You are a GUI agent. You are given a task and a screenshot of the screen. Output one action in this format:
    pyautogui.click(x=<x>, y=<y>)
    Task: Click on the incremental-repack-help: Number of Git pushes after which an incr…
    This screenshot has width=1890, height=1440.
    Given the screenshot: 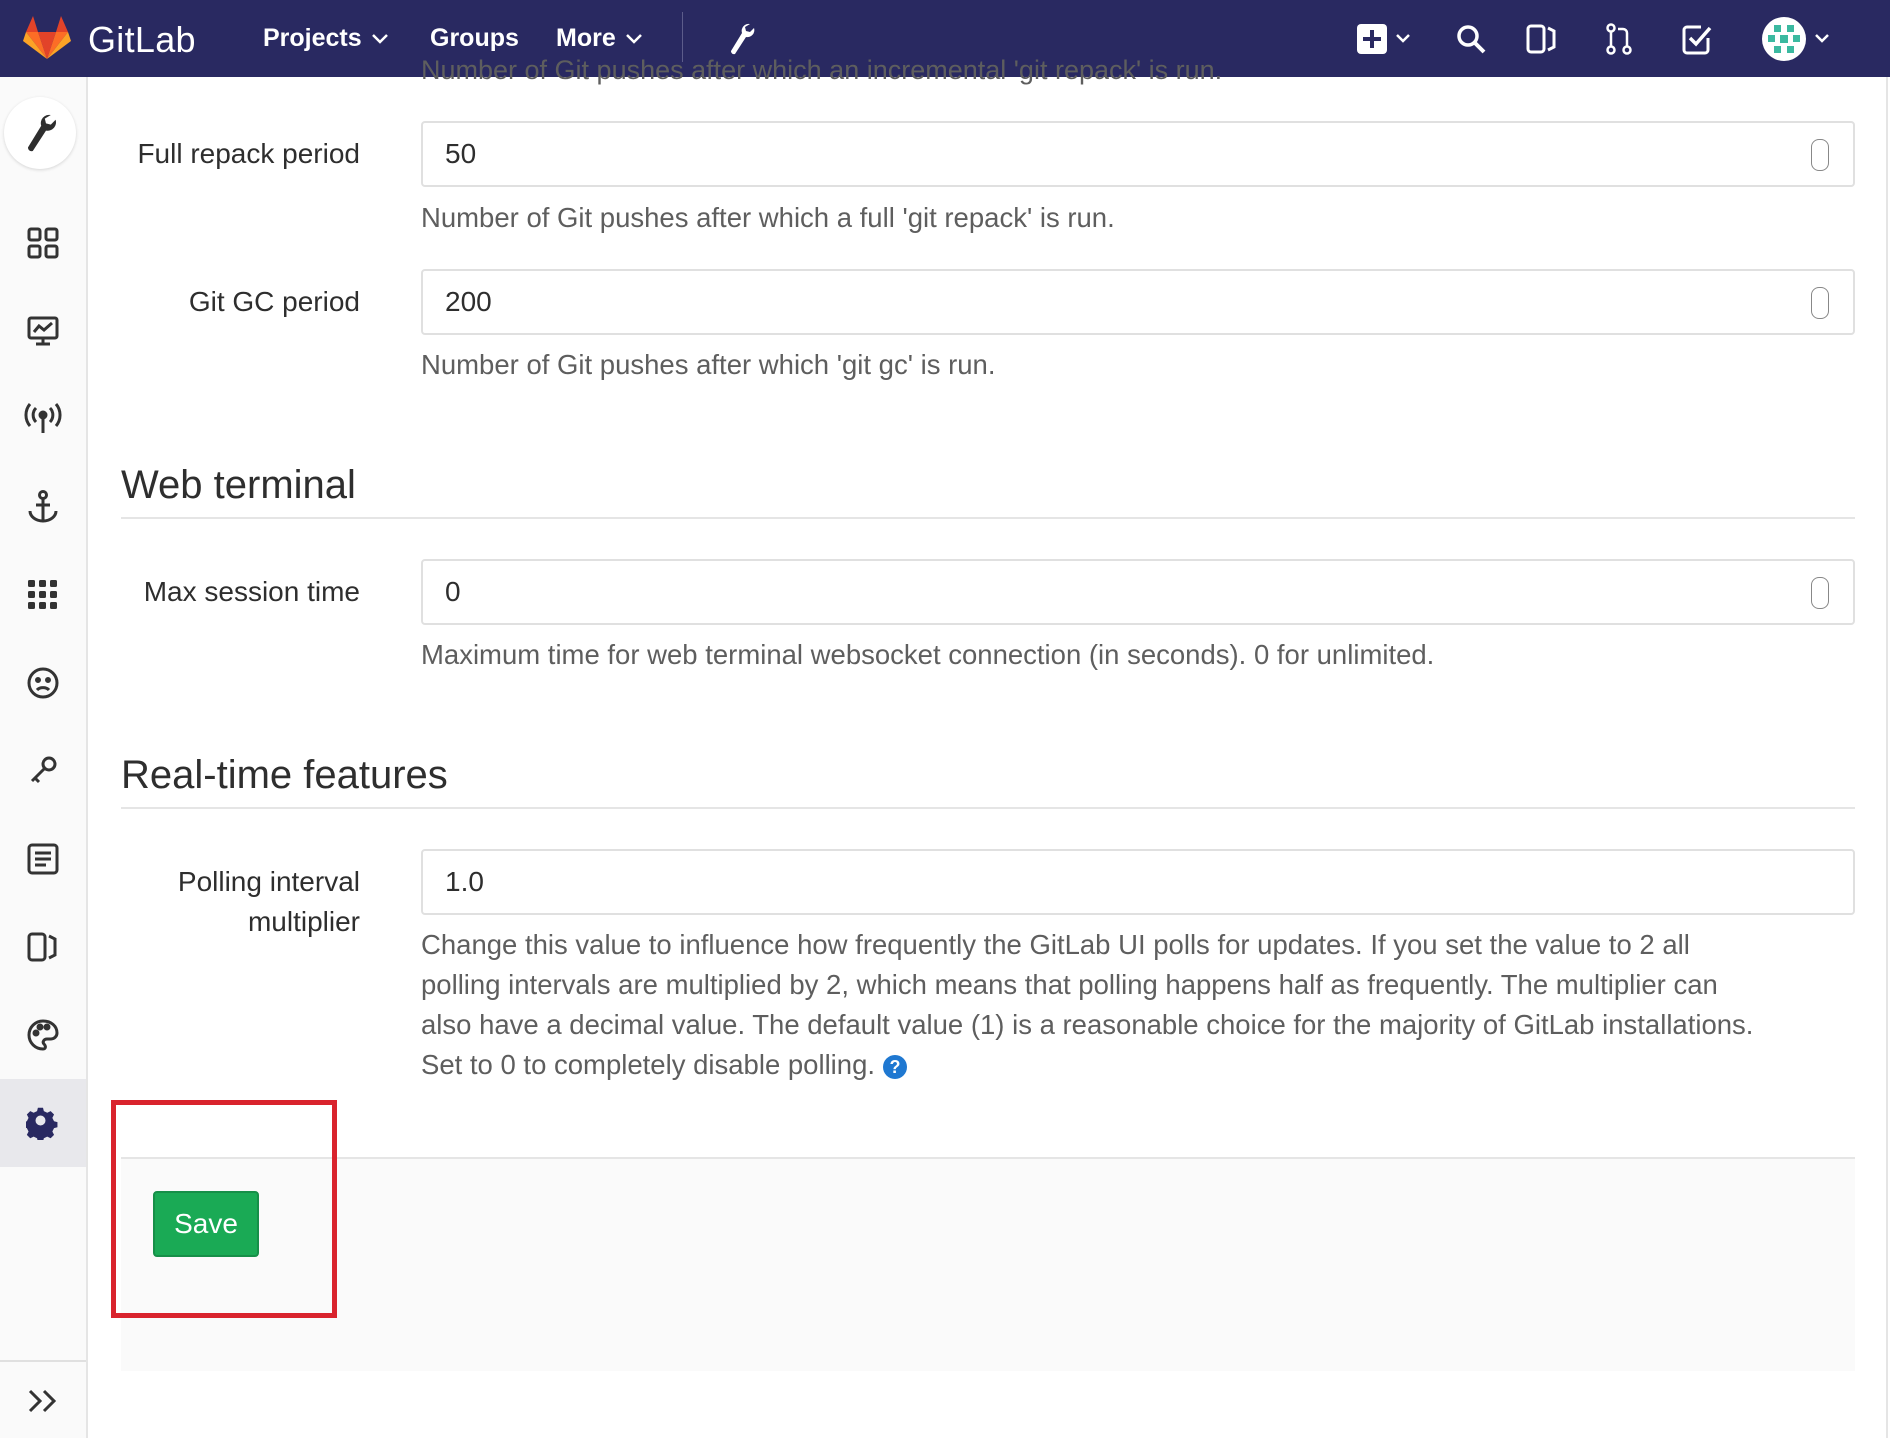 What is the action you would take?
    pyautogui.click(x=822, y=70)
    